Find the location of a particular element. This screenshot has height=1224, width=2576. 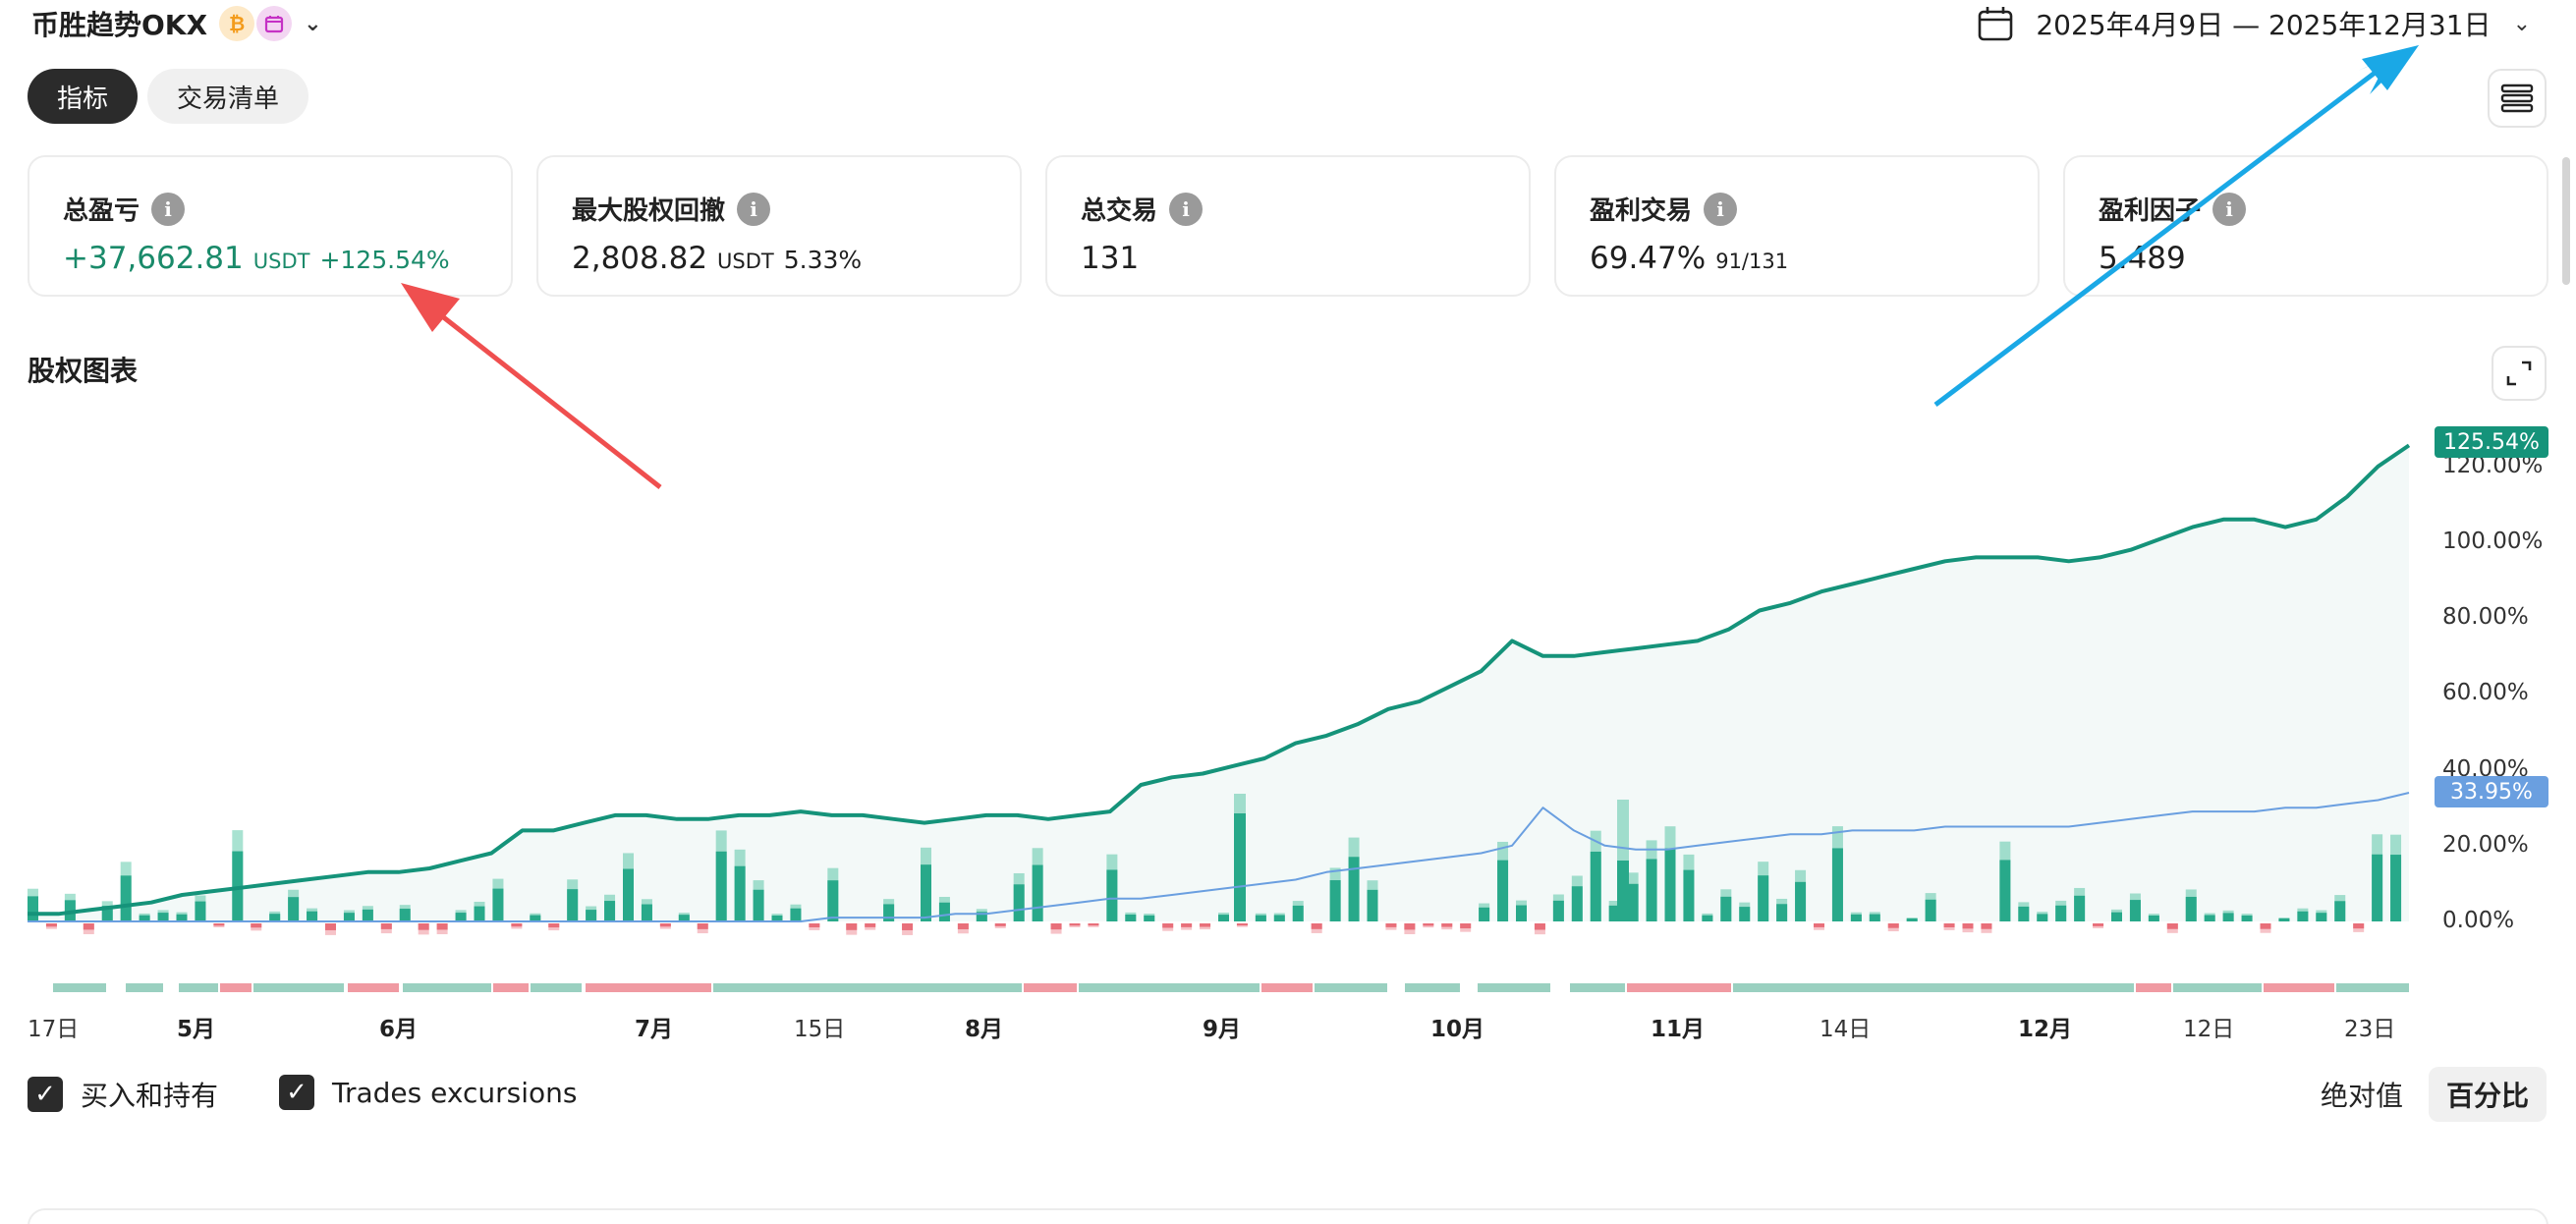

x-tick-label: 5月 is located at coordinates (196, 1029).